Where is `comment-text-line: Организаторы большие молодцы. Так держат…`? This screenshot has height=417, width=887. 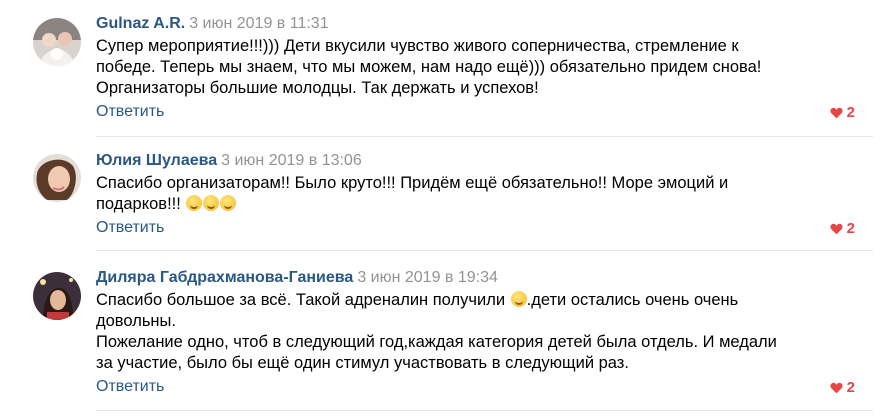 comment-text-line: Организаторы большие молодцы. Так держат… is located at coordinates (317, 88).